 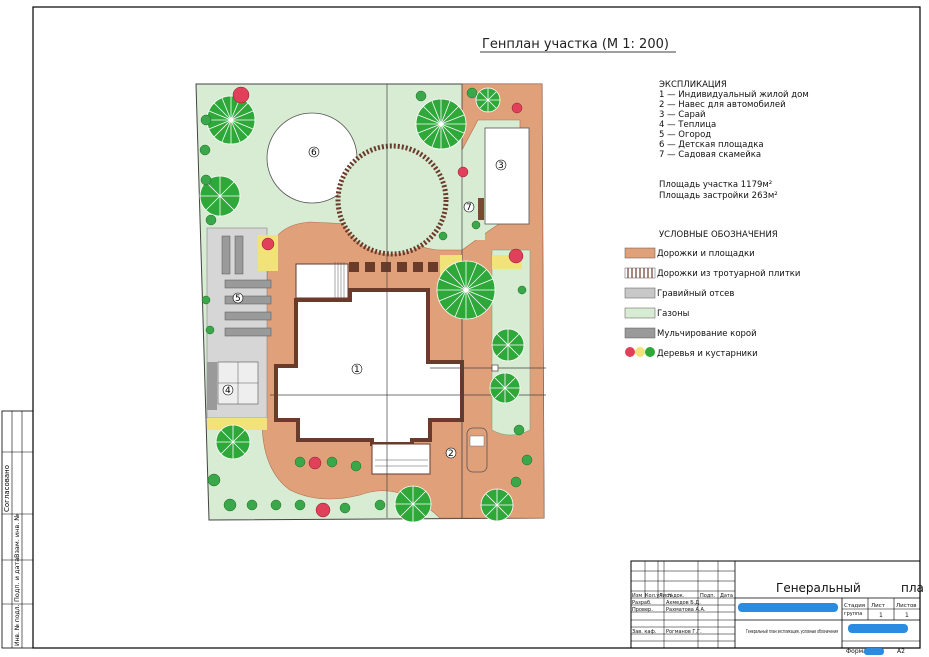 What do you see at coordinates (901, 651) in the screenshot?
I see `format-value: А2` at bounding box center [901, 651].